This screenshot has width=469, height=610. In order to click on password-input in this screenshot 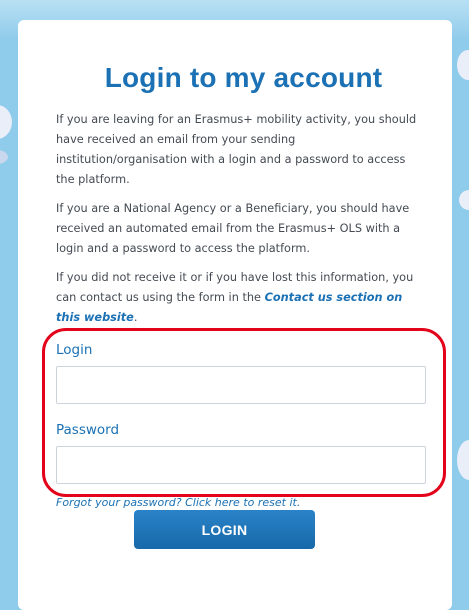, I will do `click(241, 465)`.